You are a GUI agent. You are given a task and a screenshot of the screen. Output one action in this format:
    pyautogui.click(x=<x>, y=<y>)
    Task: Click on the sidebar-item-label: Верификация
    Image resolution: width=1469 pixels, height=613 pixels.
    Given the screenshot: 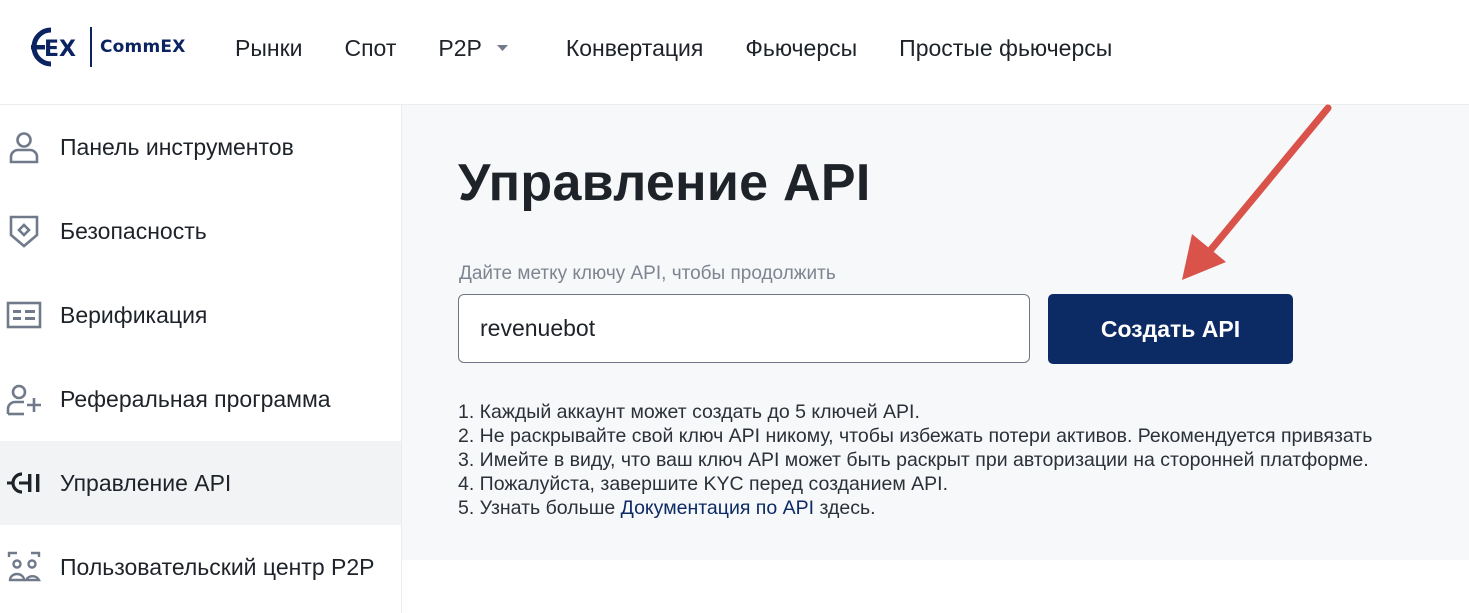 What is the action you would take?
    pyautogui.click(x=134, y=314)
    